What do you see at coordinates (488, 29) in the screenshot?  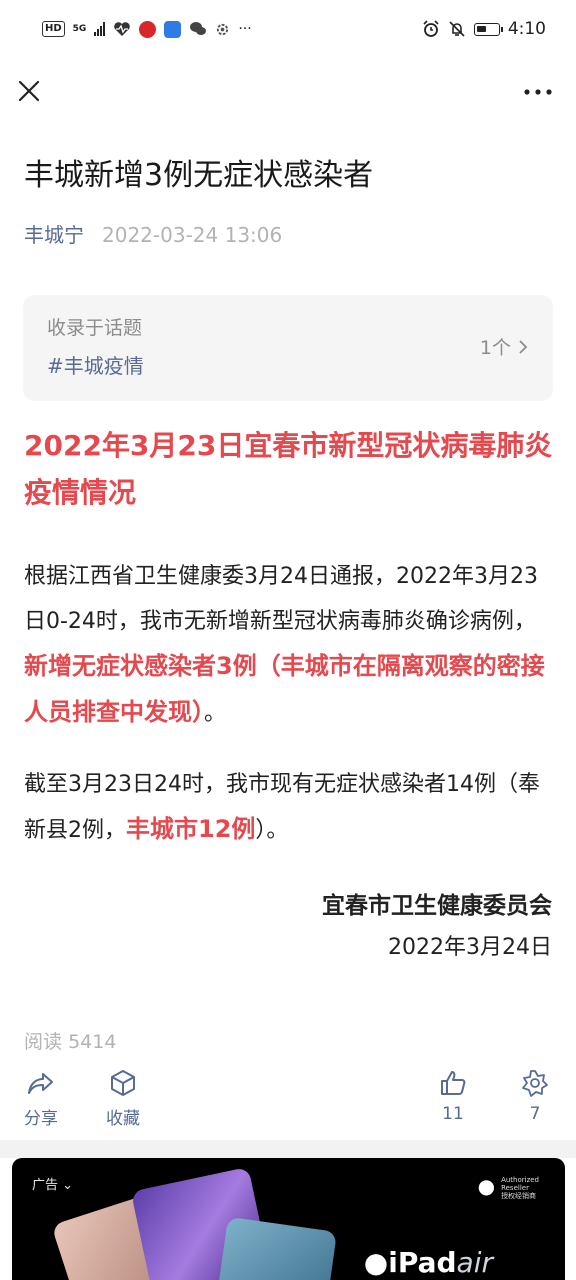 I see `battery-icon` at bounding box center [488, 29].